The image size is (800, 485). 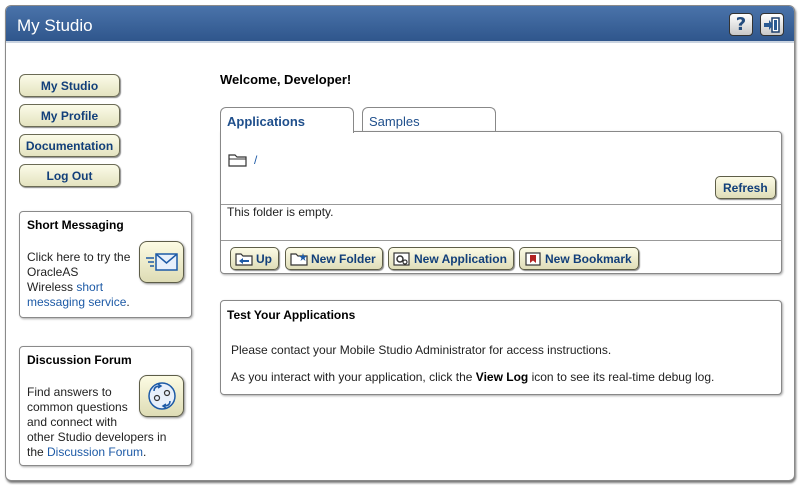 I want to click on up-button-label: Up, so click(x=264, y=258).